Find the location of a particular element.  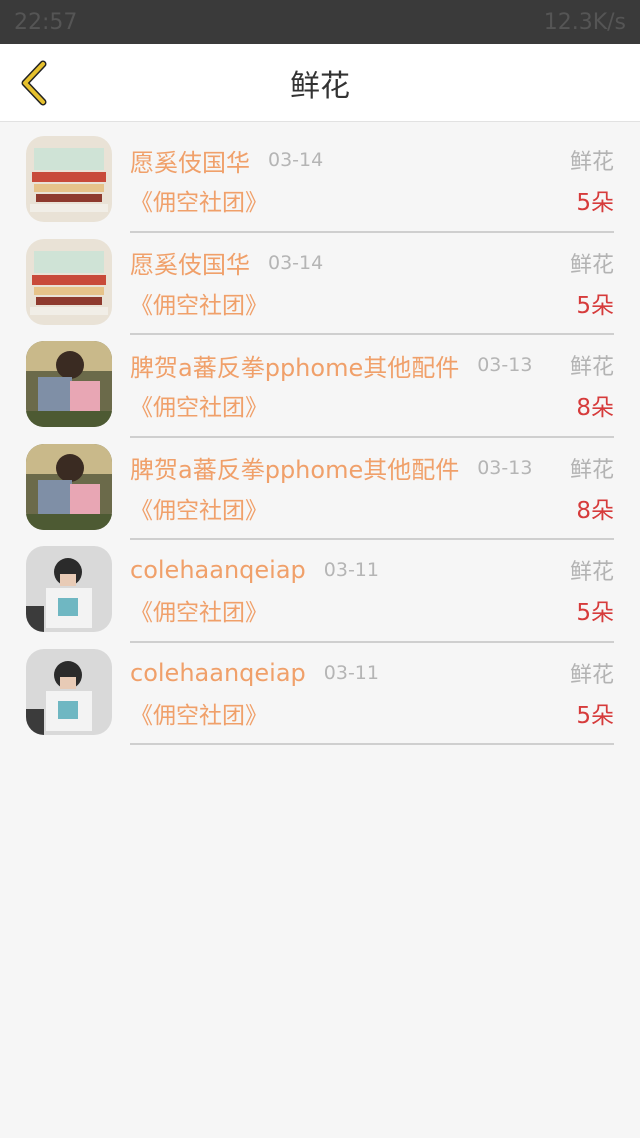

page-title: 鲜花 is located at coordinates (320, 86).